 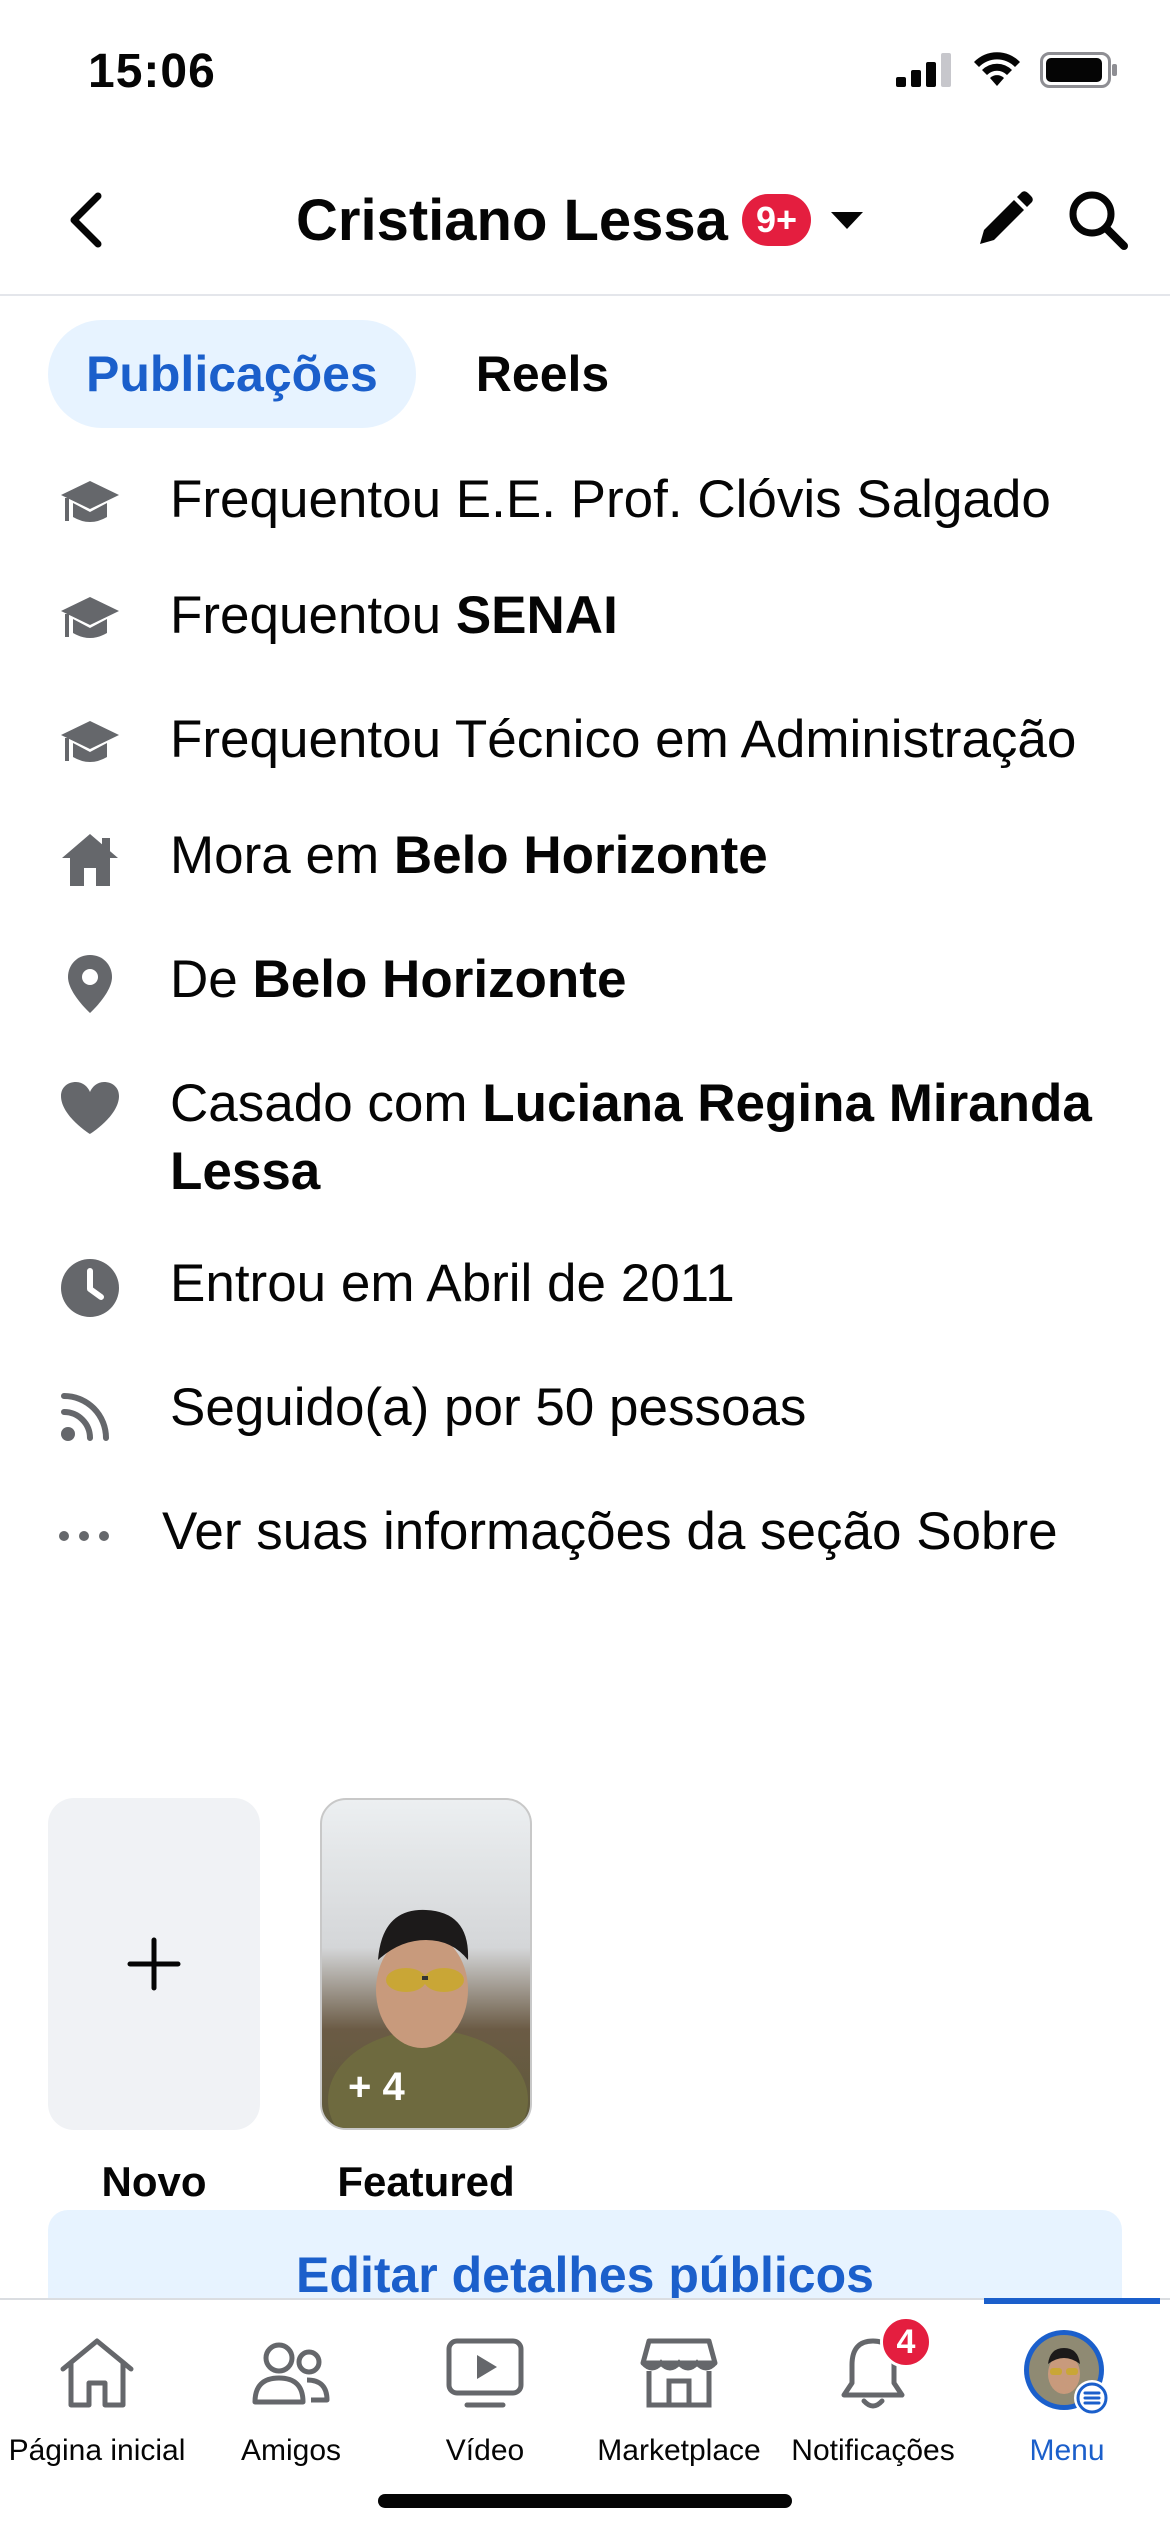 I want to click on pencil-icon, so click(x=1006, y=217).